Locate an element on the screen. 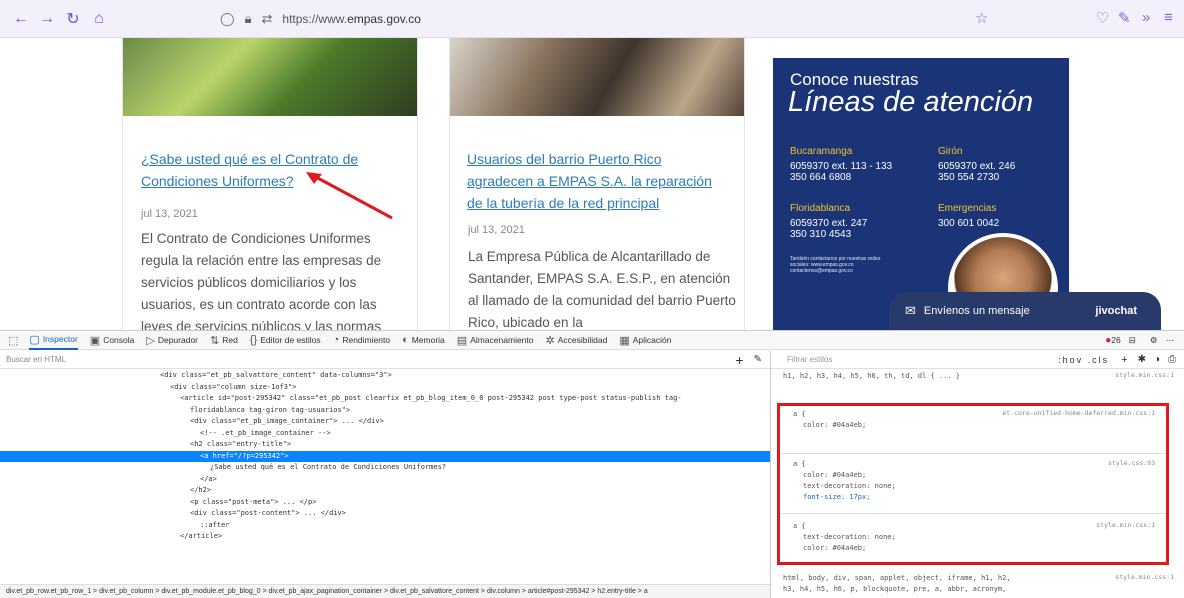 The image size is (1184, 598). rules-filter-input: Filtrar estilos is located at coordinates (809, 359).